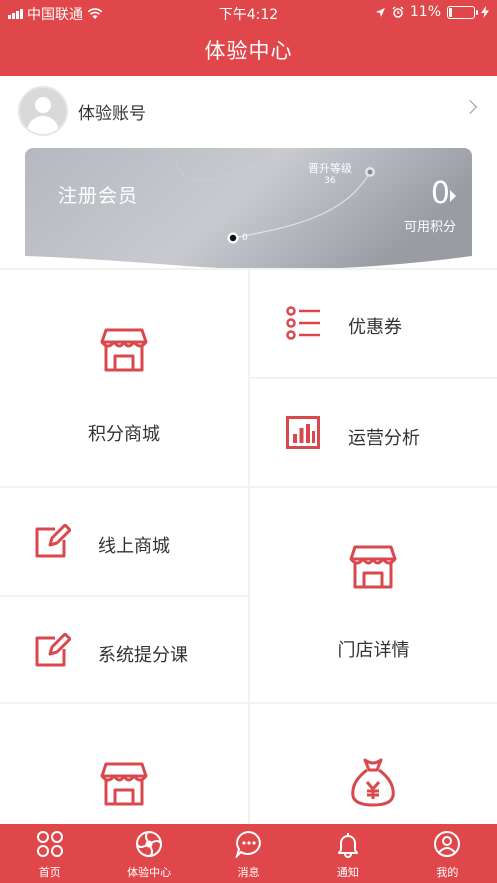 The height and width of the screenshot is (883, 497). What do you see at coordinates (134, 546) in the screenshot?
I see `menu-online-mall-label: 线上商城` at bounding box center [134, 546].